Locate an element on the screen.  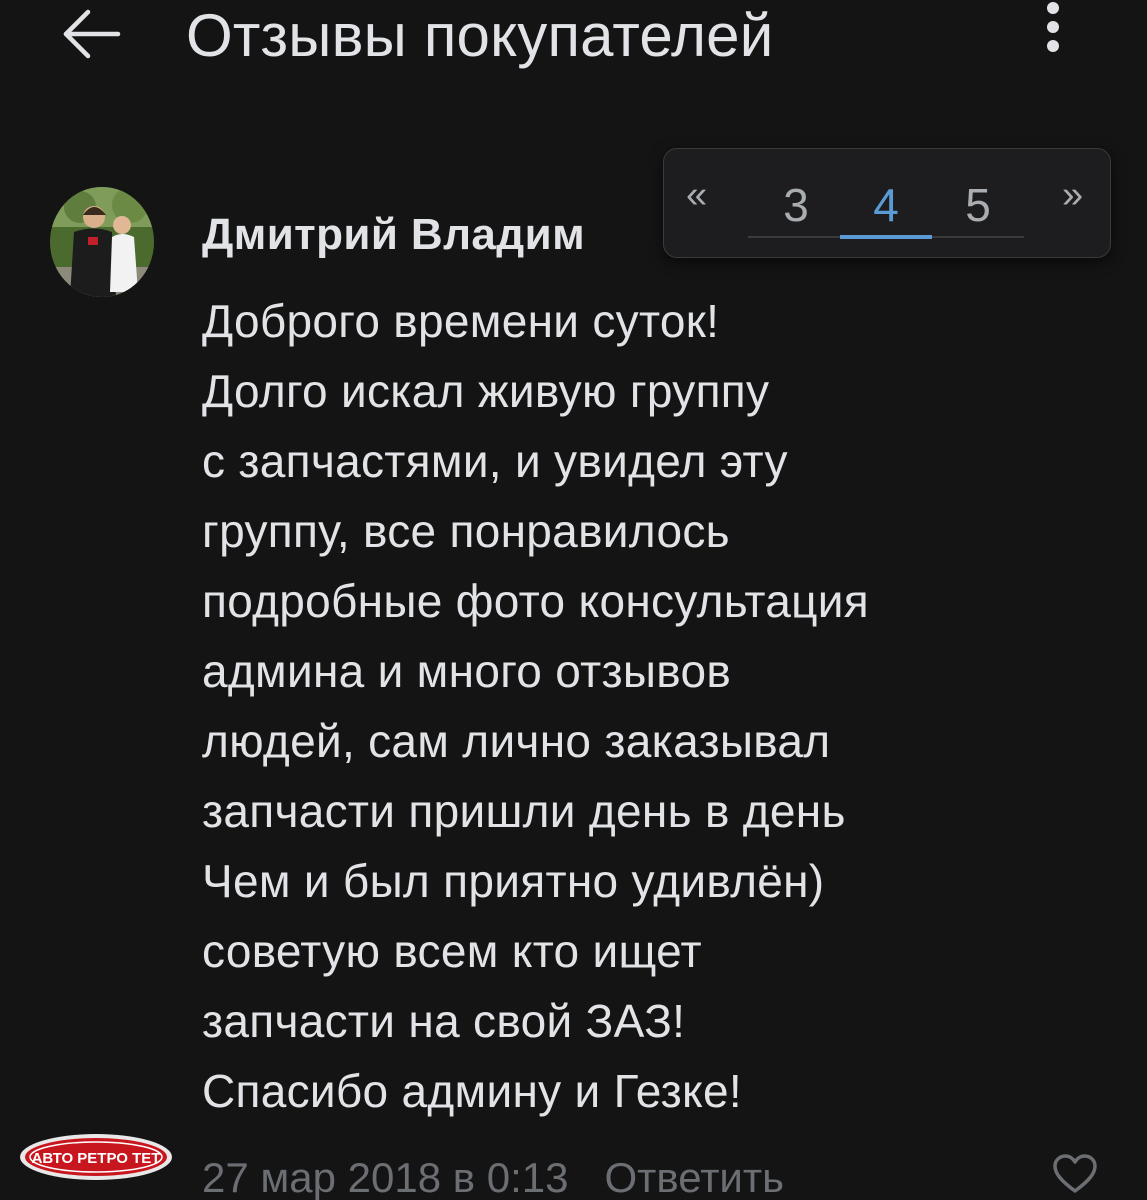
top-bar: Отзывы покупателей is located at coordinates (573, 45).